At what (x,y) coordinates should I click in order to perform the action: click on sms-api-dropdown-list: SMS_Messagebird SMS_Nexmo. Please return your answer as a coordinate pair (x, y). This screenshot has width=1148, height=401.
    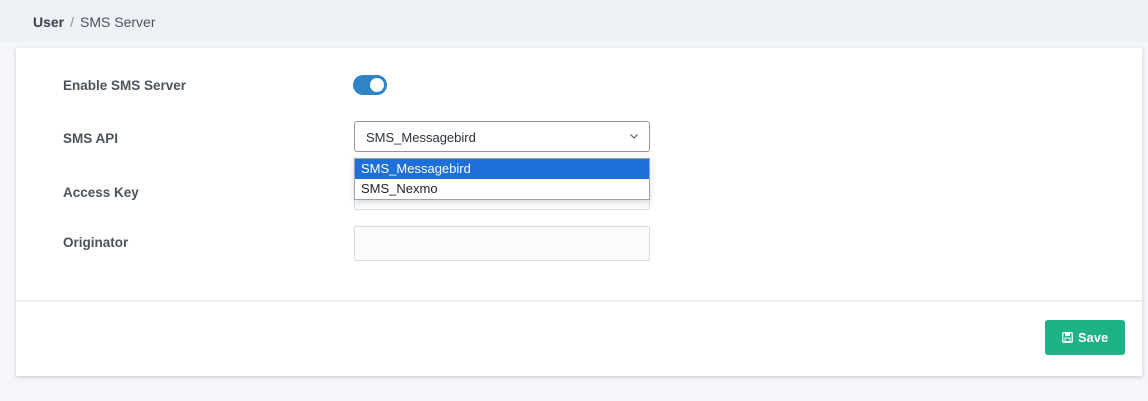
    Looking at the image, I should click on (502, 179).